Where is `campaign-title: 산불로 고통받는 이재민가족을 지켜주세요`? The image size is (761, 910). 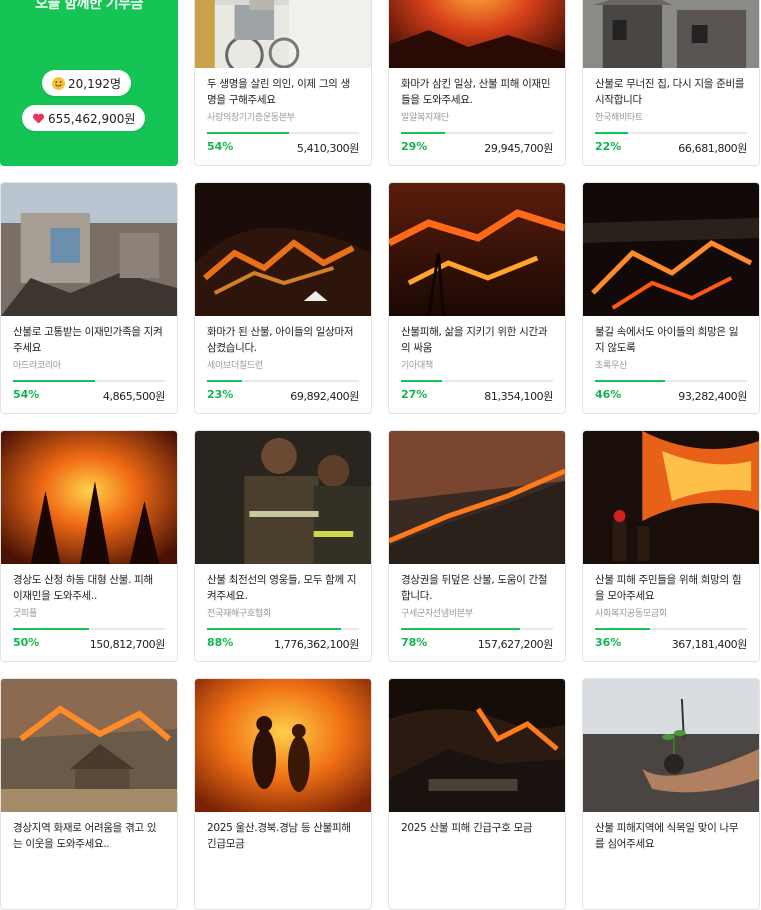 campaign-title: 산불로 고통받는 이재민가족을 지켜주세요 is located at coordinates (89, 340).